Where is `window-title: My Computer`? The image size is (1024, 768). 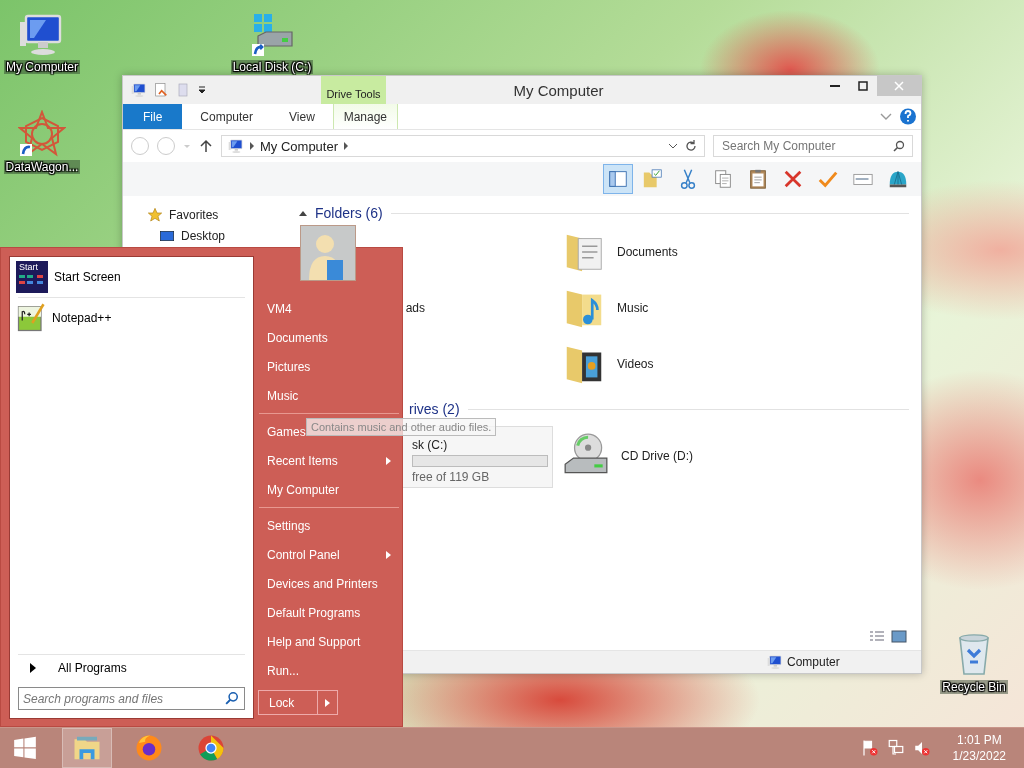 window-title: My Computer is located at coordinates (558, 90).